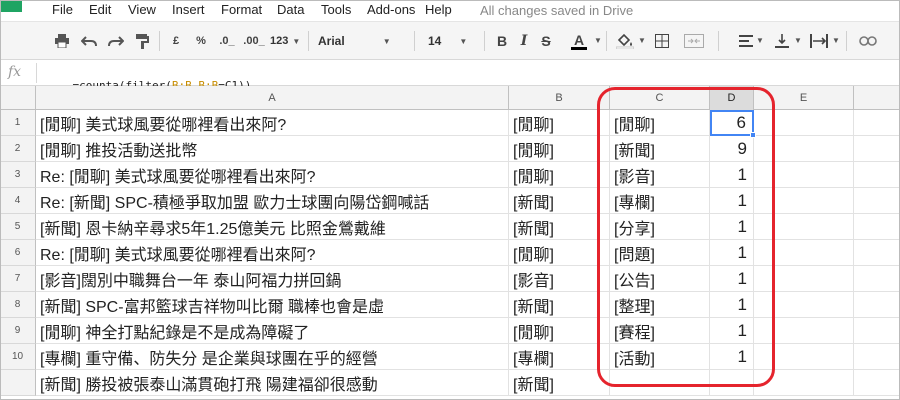 The height and width of the screenshot is (400, 900). I want to click on row-header: 10, so click(18, 357).